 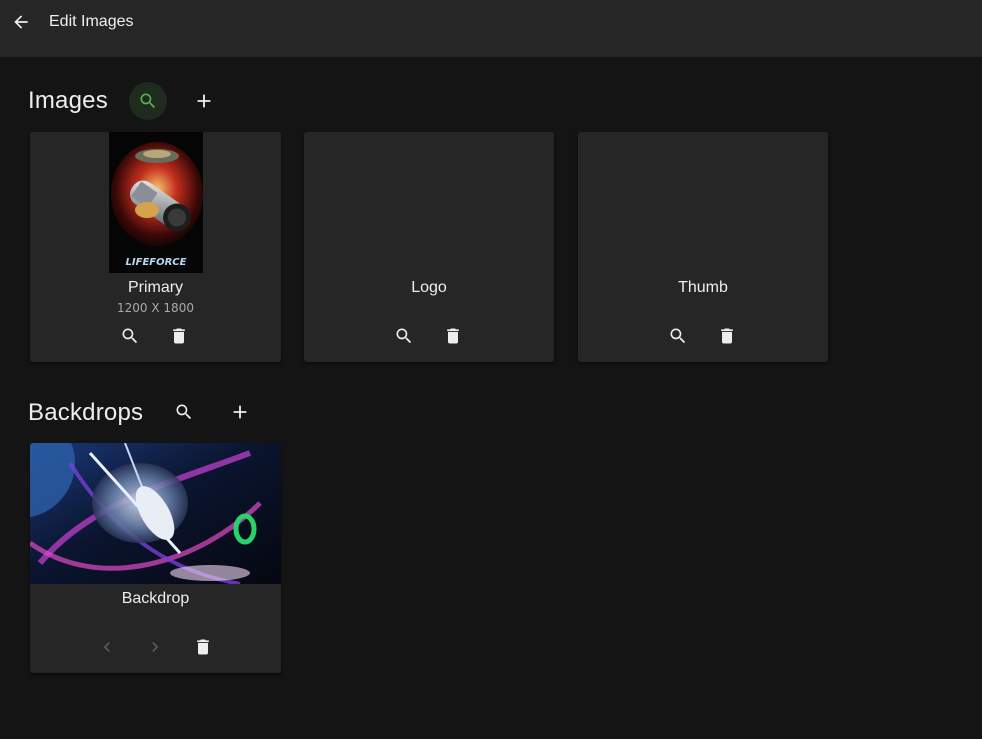 I want to click on add-image-button, so click(x=204, y=101).